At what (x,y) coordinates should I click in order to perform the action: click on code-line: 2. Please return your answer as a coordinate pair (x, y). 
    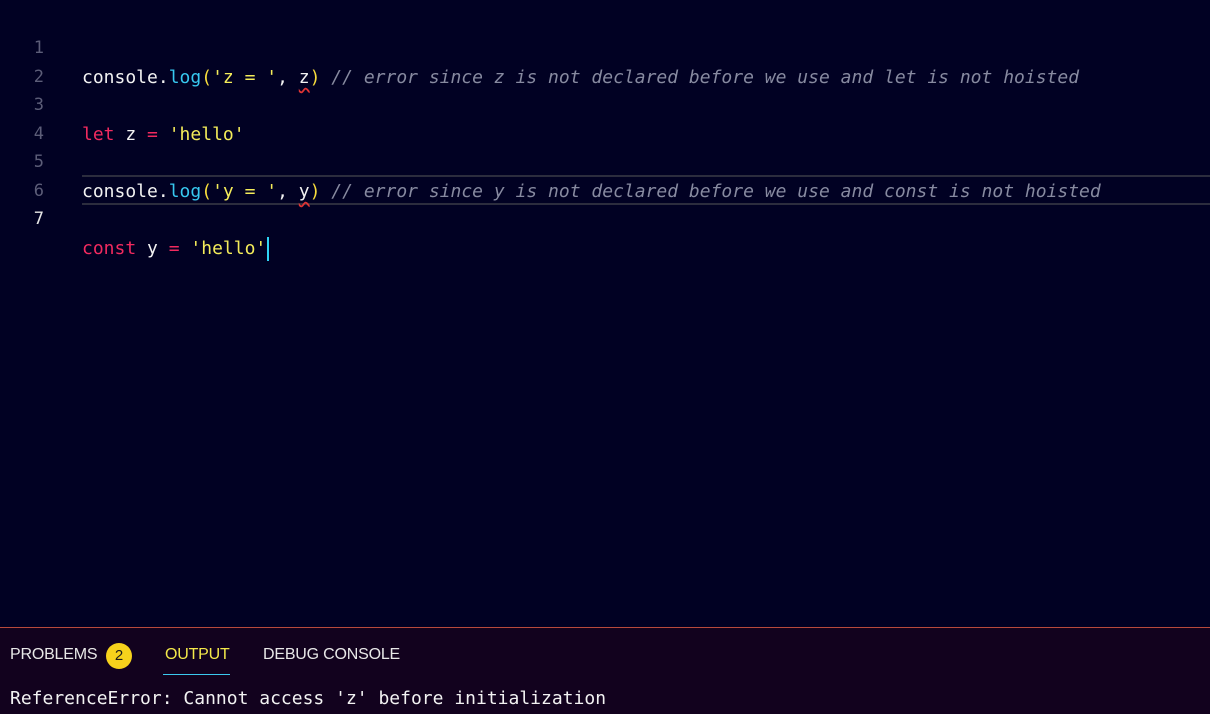
    Looking at the image, I should click on (605, 59).